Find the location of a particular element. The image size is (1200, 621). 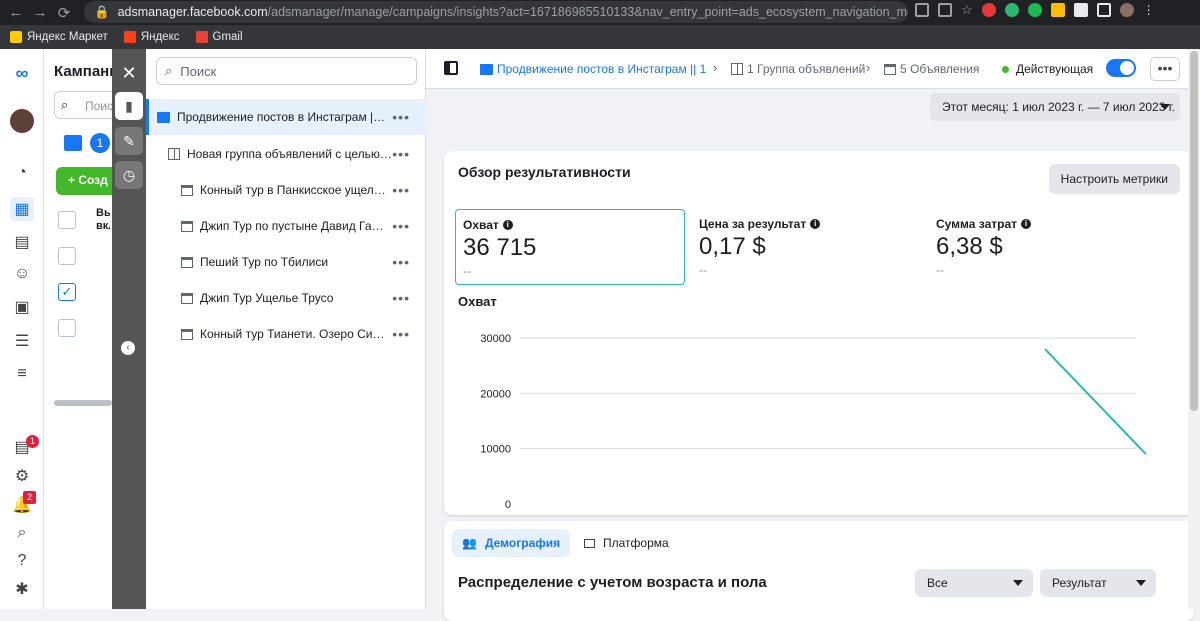

history-icon: ◷ is located at coordinates (129, 175).